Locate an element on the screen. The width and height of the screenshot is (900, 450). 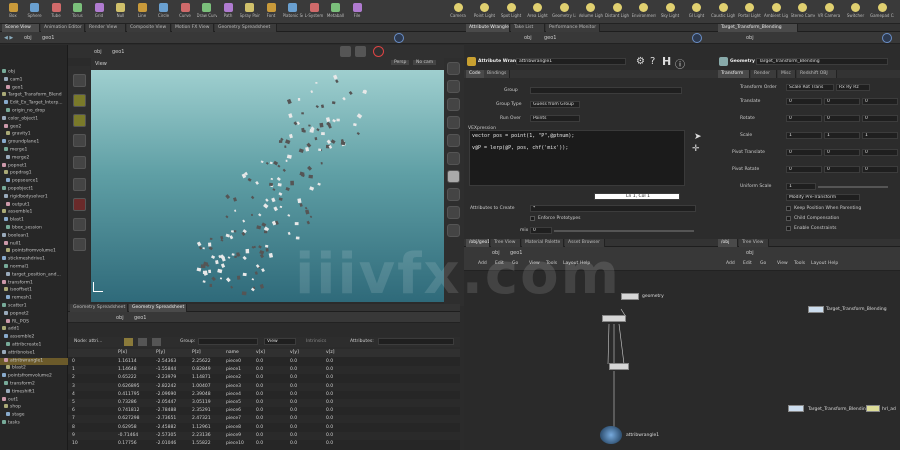
tree-item: groundplane1 is located at coordinates (34, 142).